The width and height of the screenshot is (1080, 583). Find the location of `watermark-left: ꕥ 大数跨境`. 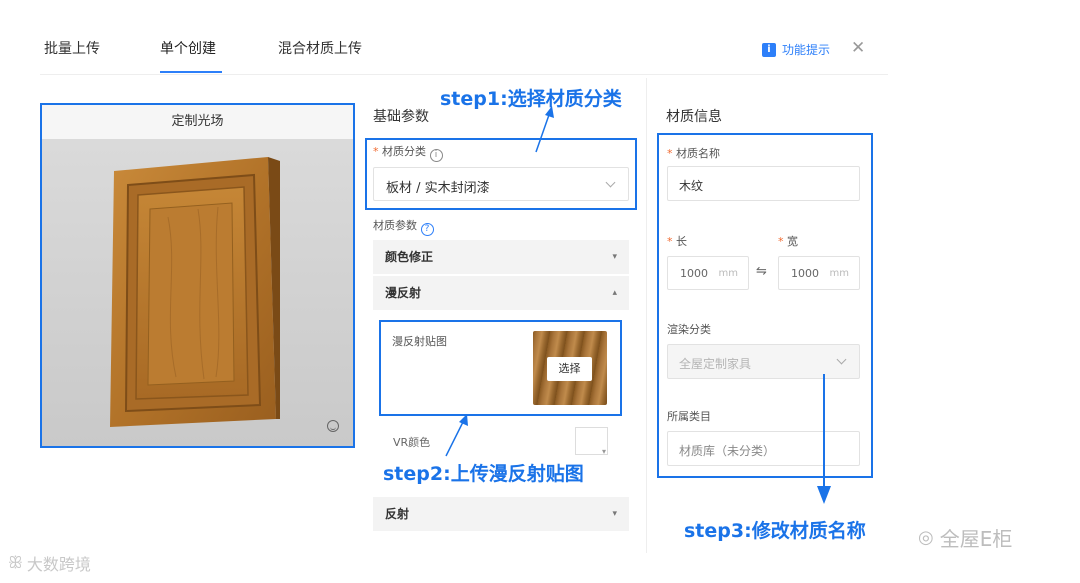

watermark-left: ꕥ 大数跨境 is located at coordinates (49, 563).